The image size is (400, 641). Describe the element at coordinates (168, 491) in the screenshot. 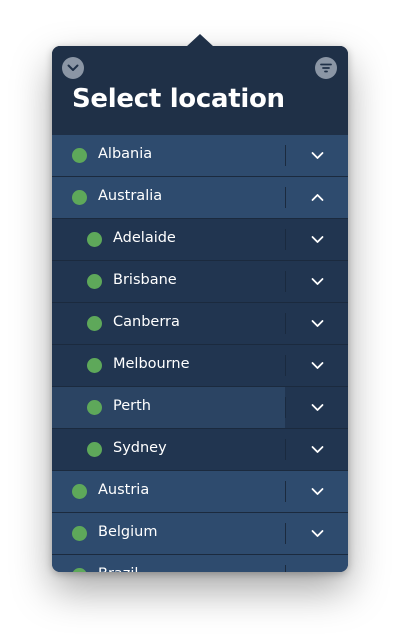

I see `location-select-area: Austria` at that location.